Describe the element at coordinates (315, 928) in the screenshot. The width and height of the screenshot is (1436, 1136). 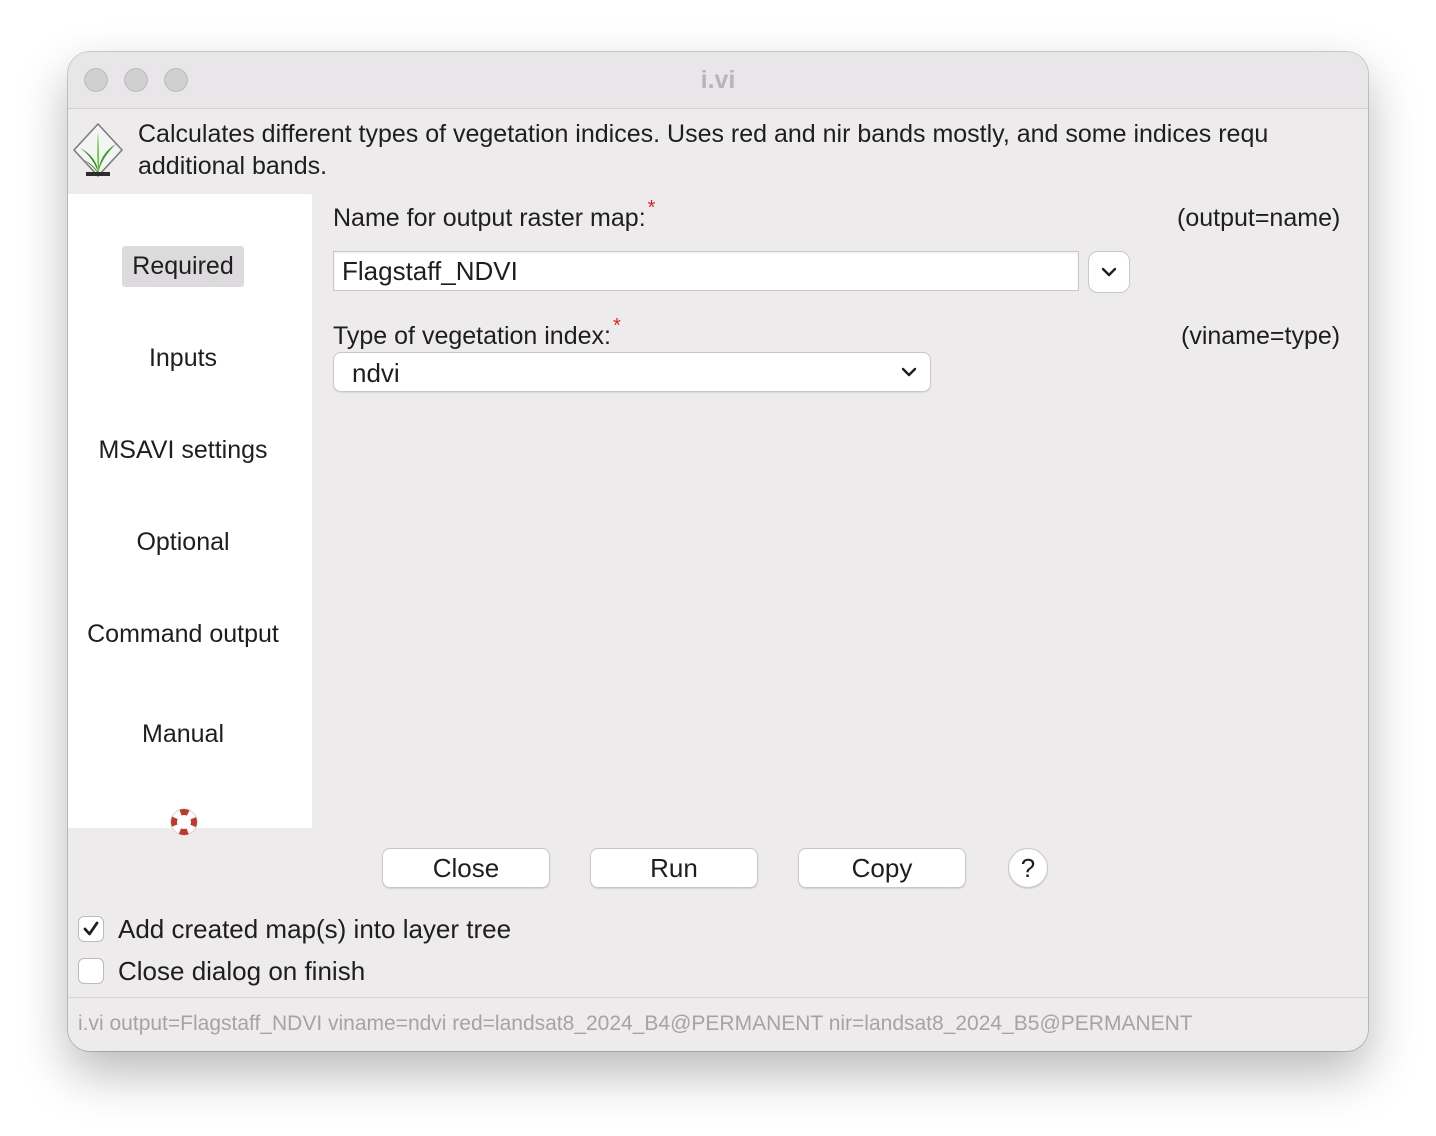
I see `add-to-layer-tree-label: Add created map(s) into layer tree` at that location.